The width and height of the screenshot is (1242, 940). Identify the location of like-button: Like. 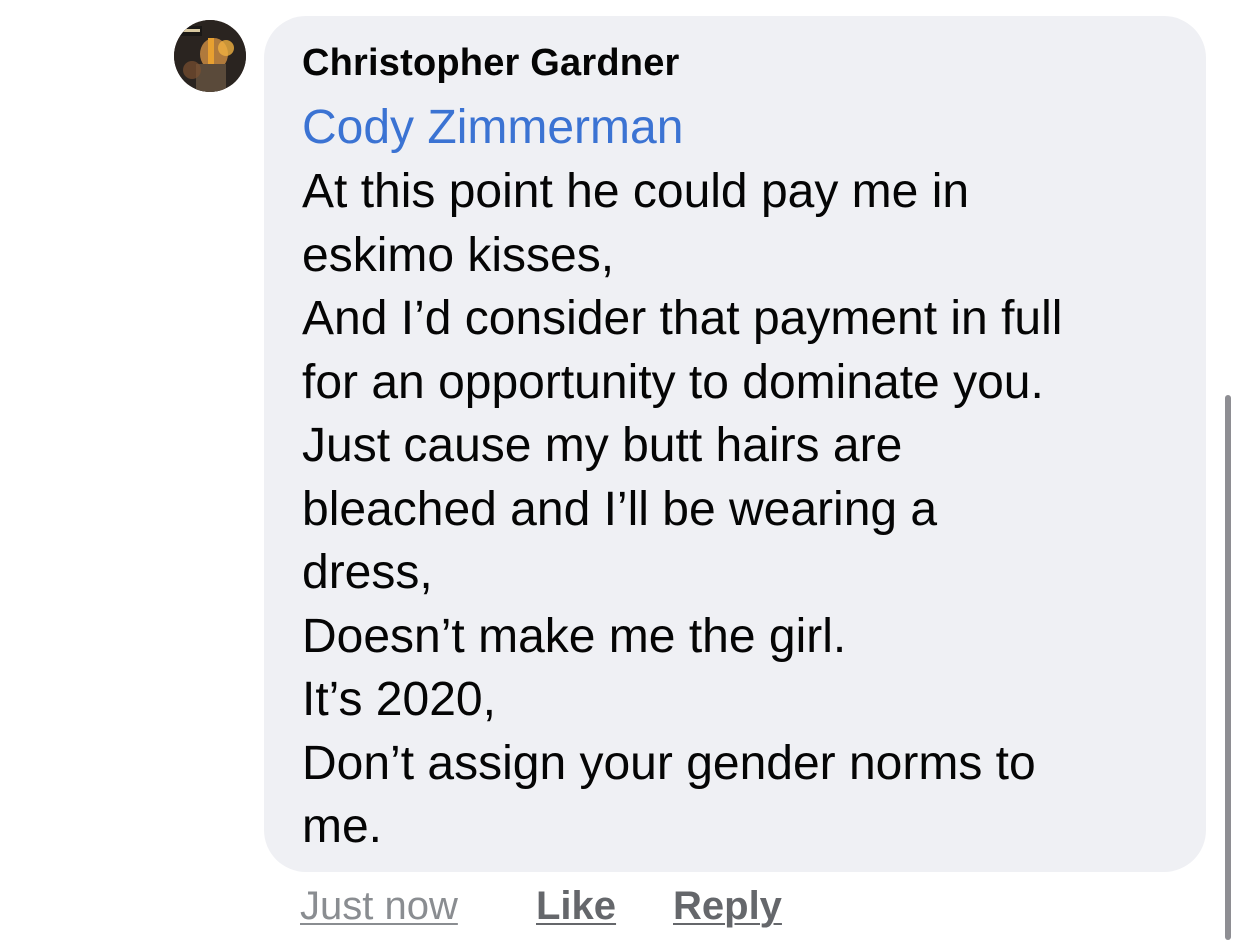
(576, 906).